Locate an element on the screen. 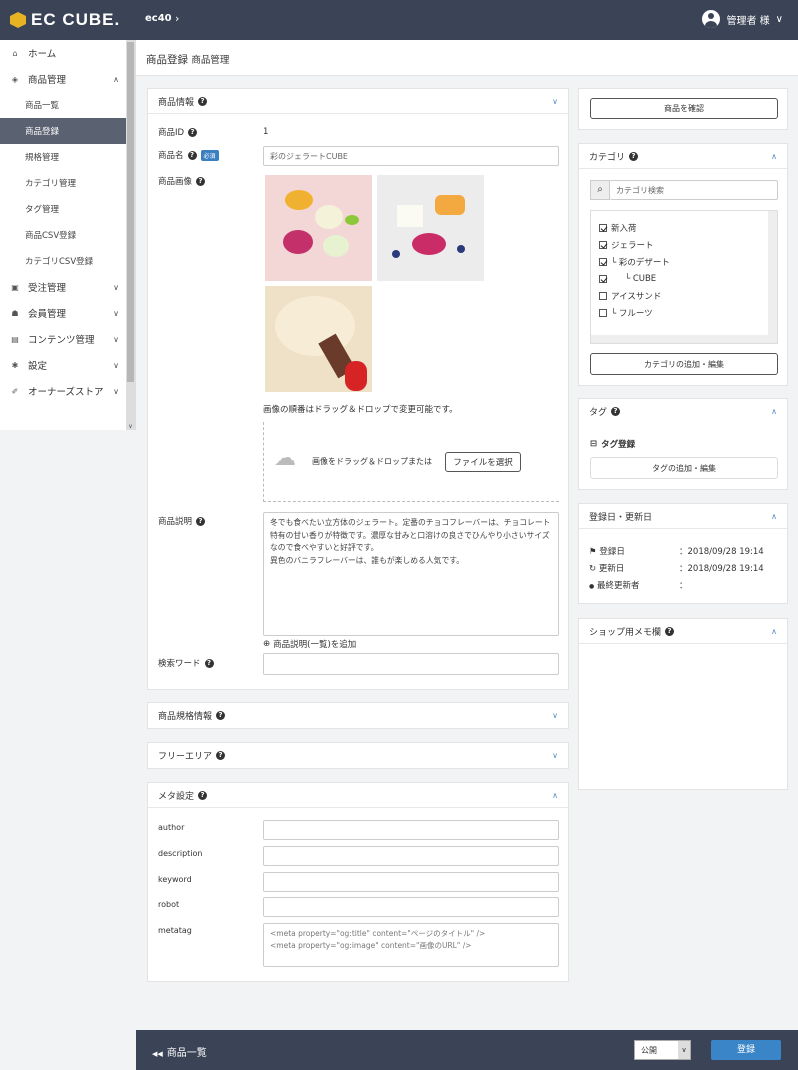 The width and height of the screenshot is (798, 1070). date-header: 登録日・更新日 ∧ is located at coordinates (683, 516).